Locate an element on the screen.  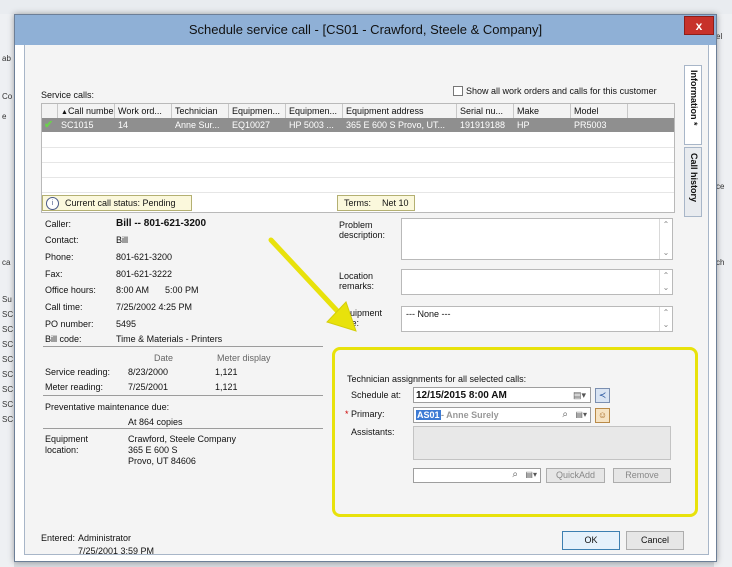
arrow-shaft is located at coordinates (306, 278).